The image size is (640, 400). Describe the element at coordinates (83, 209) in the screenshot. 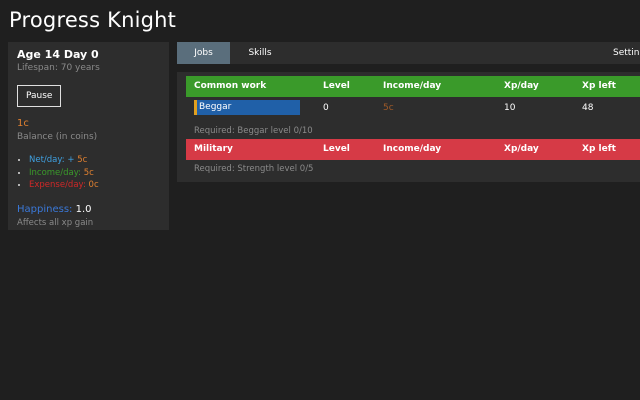

I see `happiness-value: 1.0` at that location.